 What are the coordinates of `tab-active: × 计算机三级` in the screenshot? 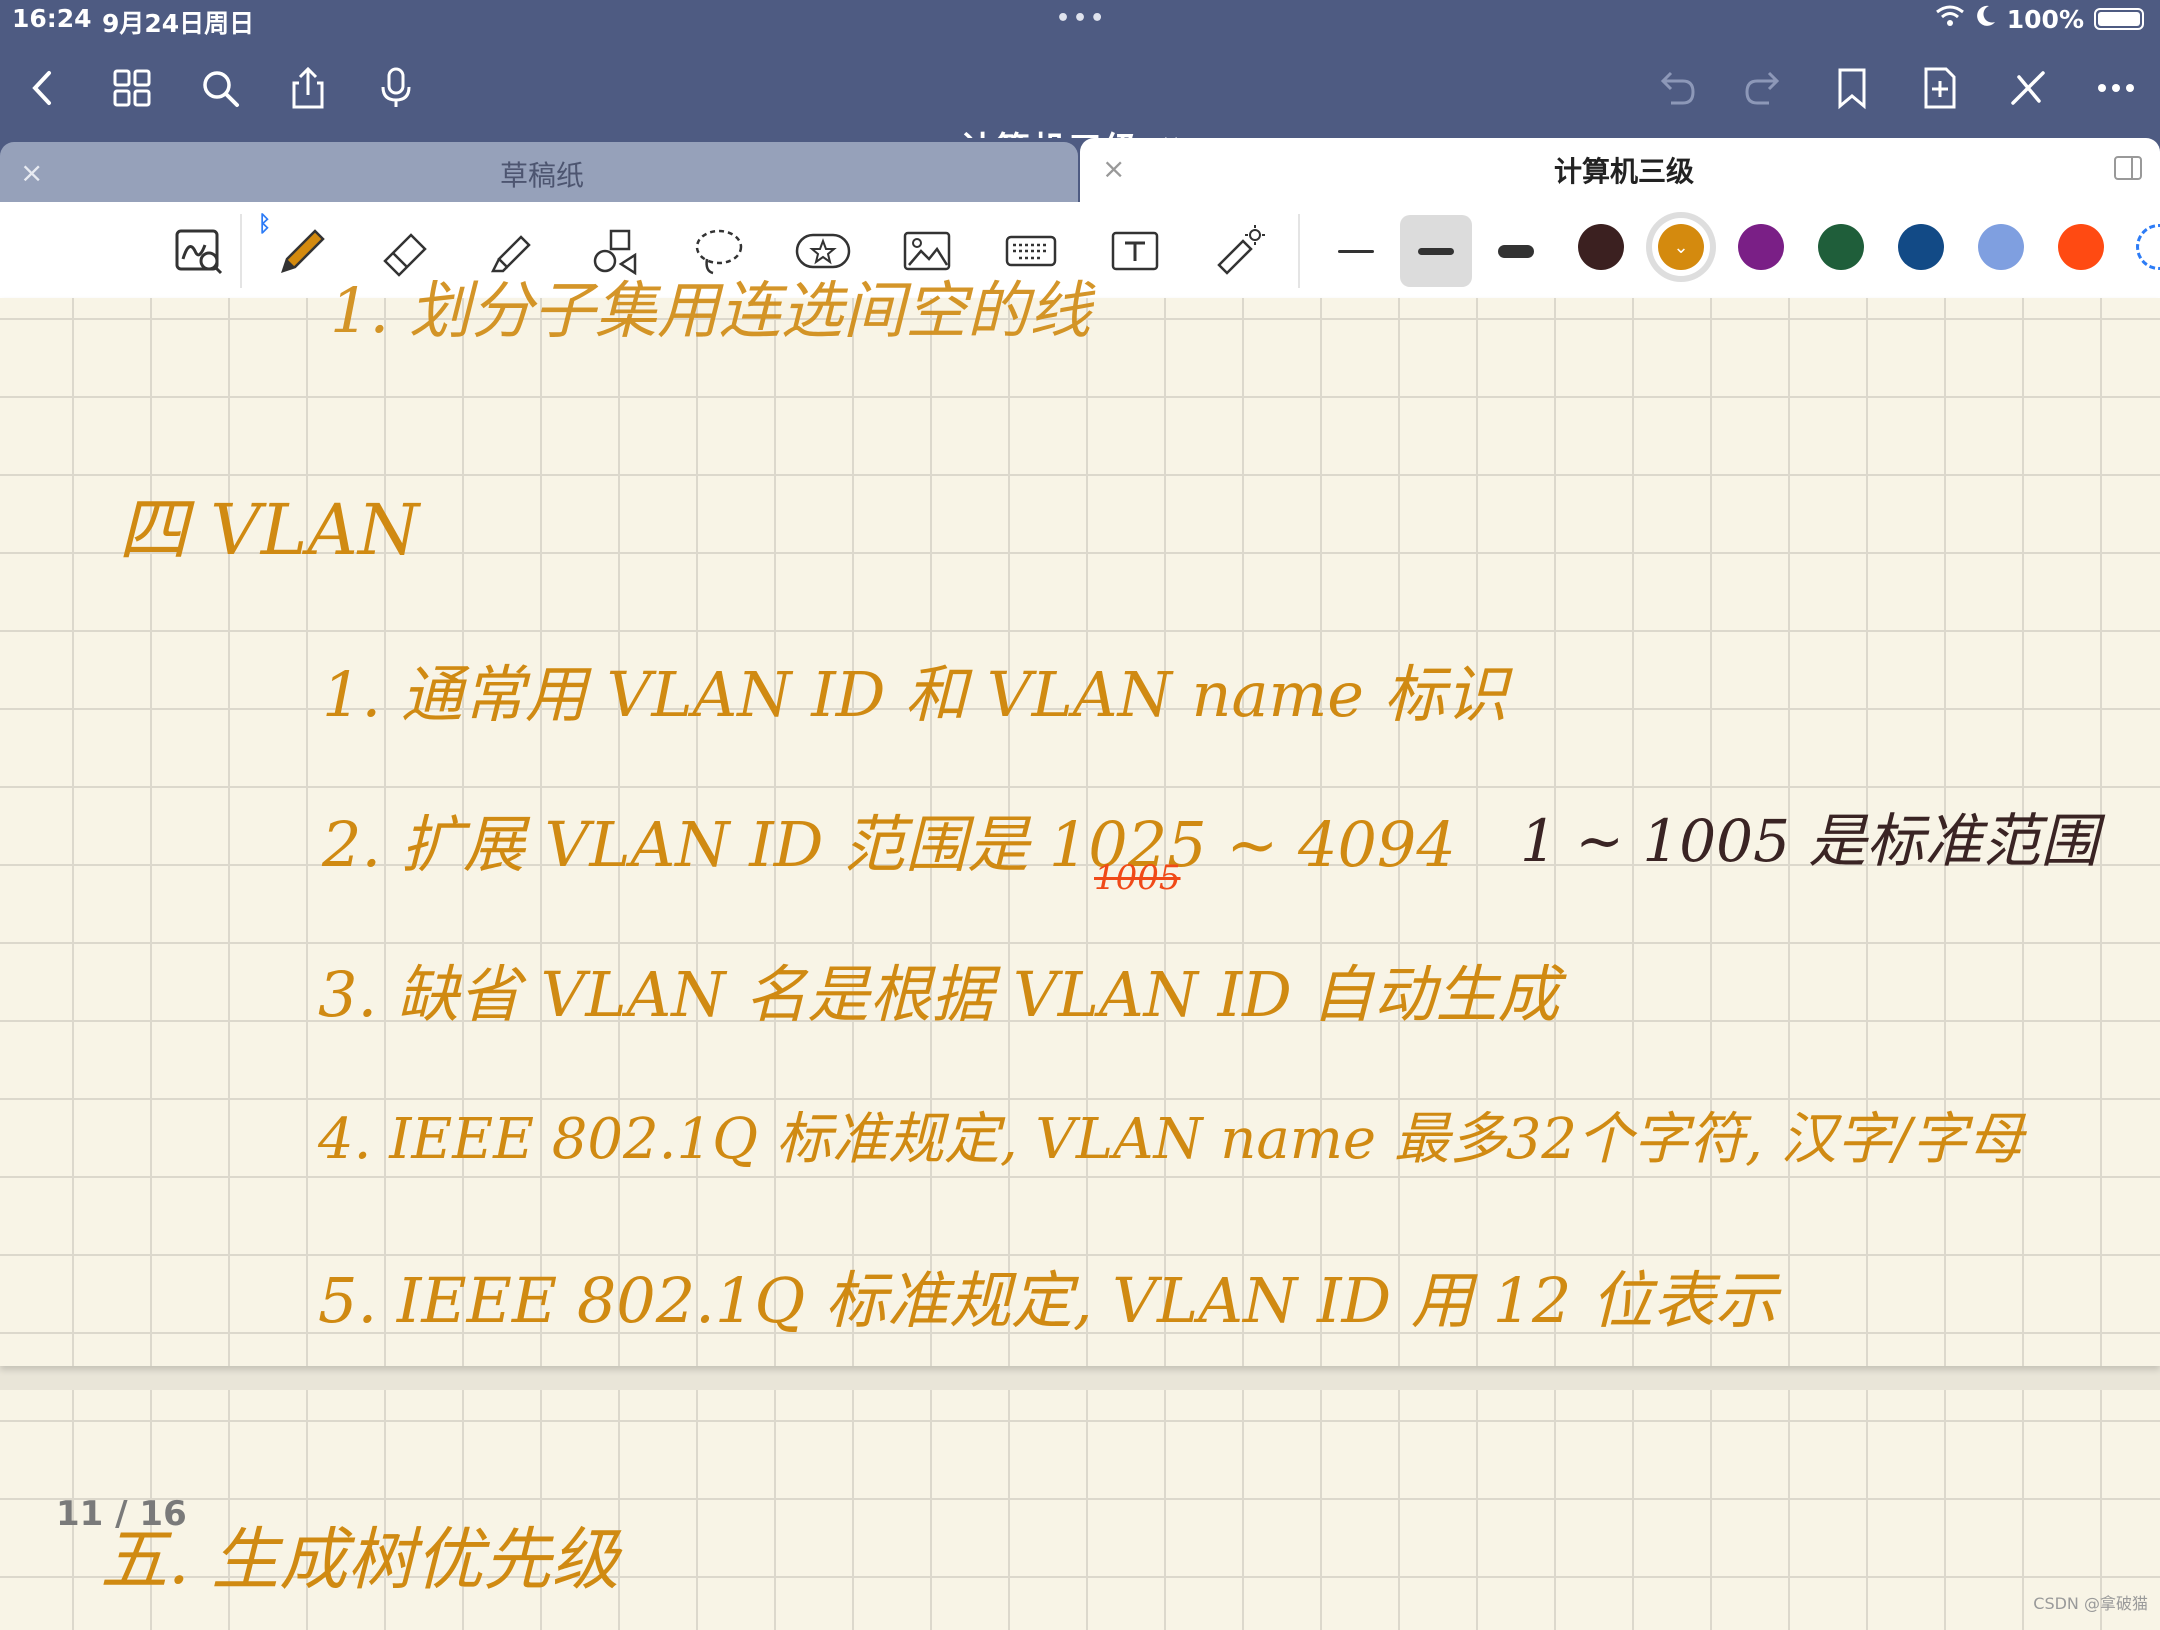 It's located at (1620, 170).